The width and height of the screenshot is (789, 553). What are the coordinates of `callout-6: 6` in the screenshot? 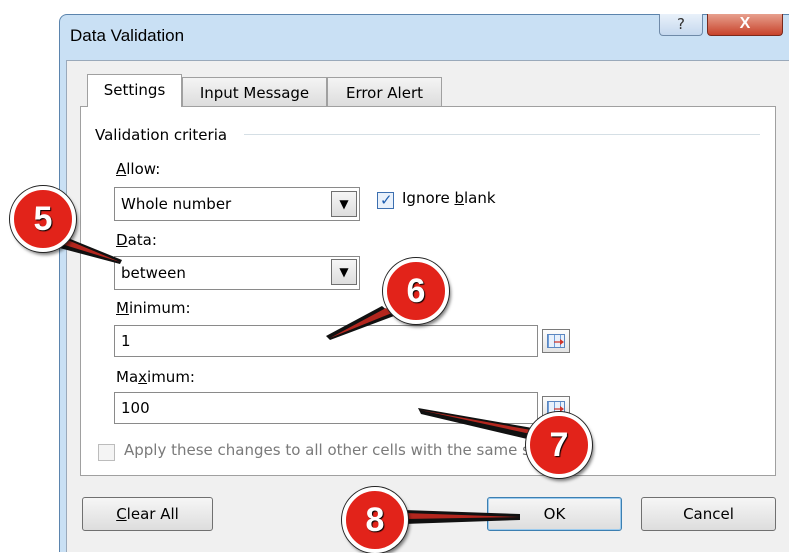 It's located at (416, 291).